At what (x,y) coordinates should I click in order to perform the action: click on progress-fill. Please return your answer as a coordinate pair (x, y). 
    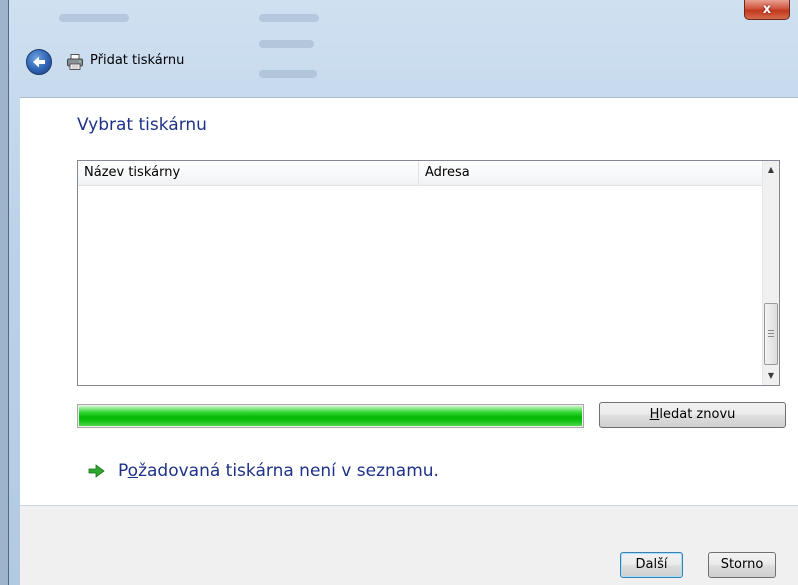
    Looking at the image, I should click on (330, 416).